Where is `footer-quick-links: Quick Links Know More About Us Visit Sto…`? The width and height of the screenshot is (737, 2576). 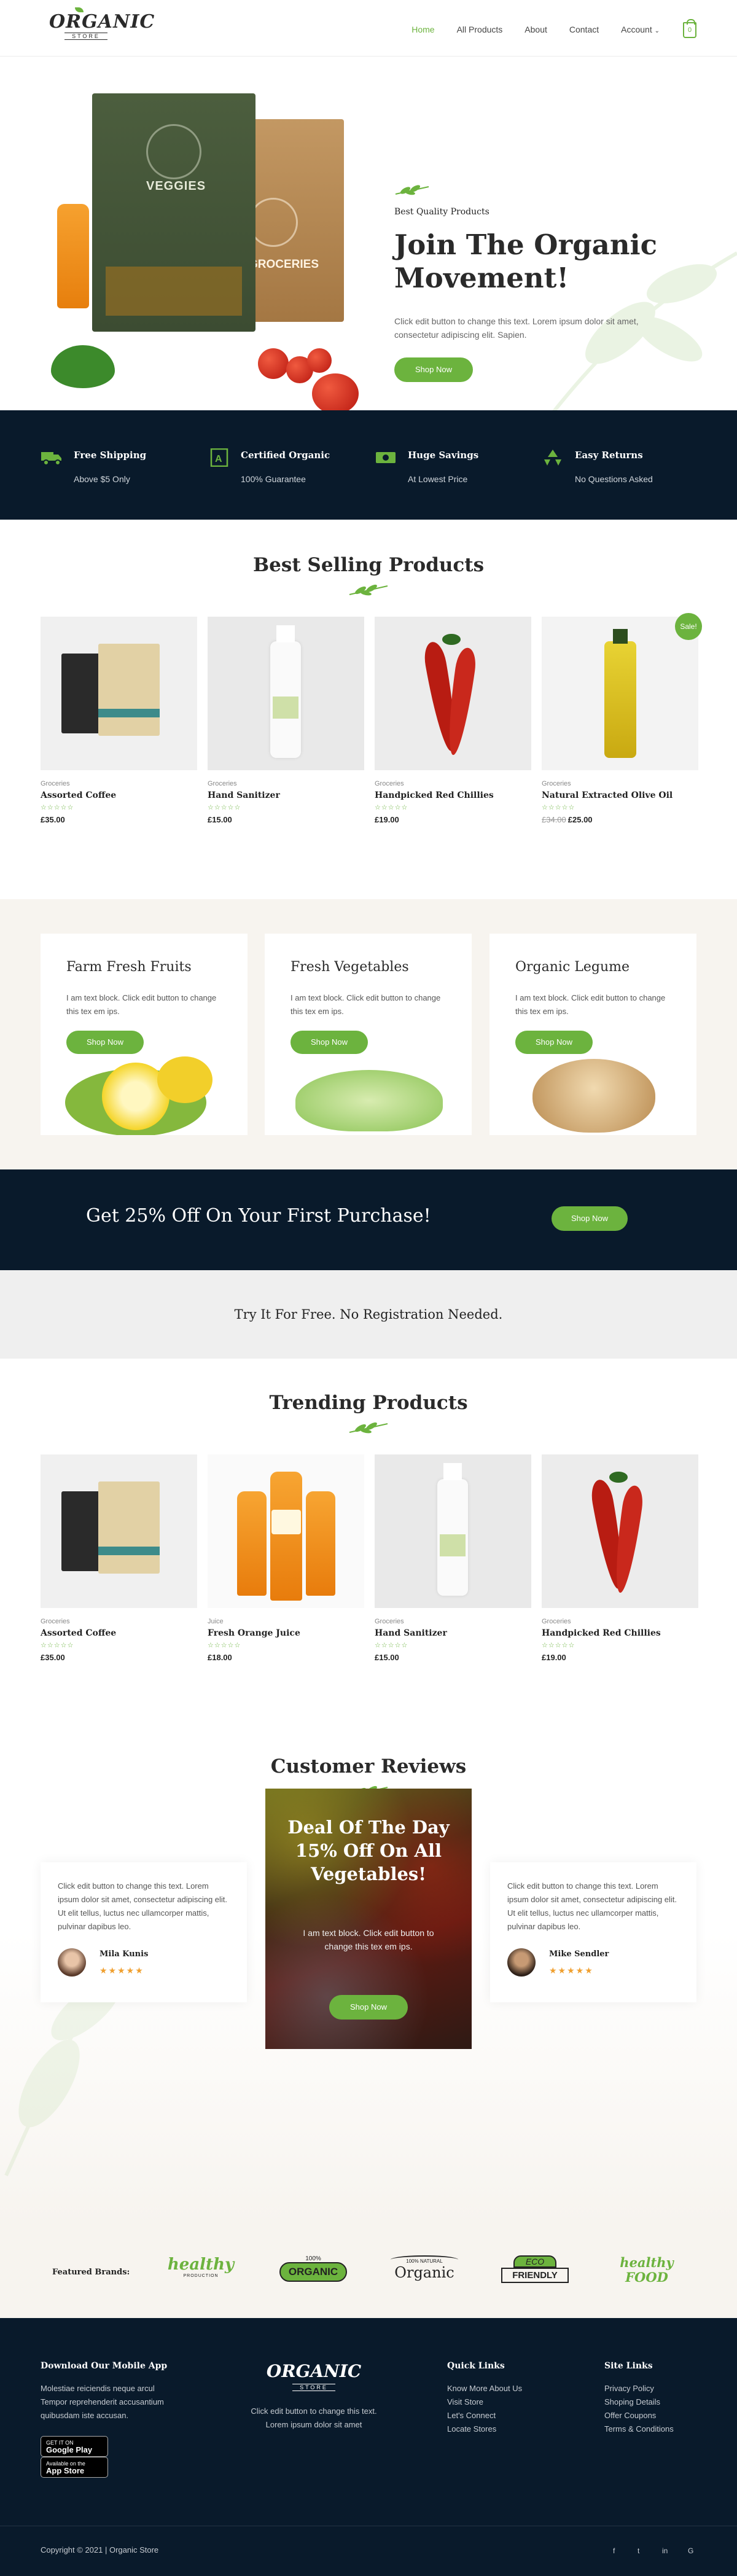
footer-quick-links: Quick Links Know More About Us Visit Sto… is located at coordinates (508, 2398).